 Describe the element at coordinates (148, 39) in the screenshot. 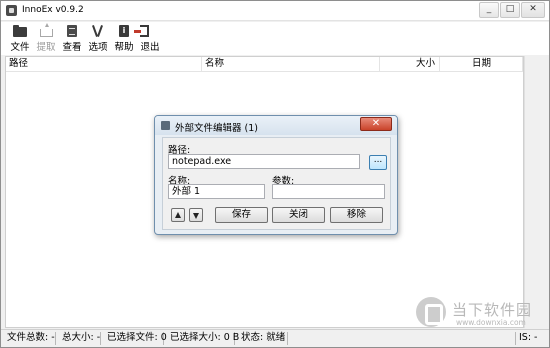

I see `toolbar-exit-button: 退出` at that location.